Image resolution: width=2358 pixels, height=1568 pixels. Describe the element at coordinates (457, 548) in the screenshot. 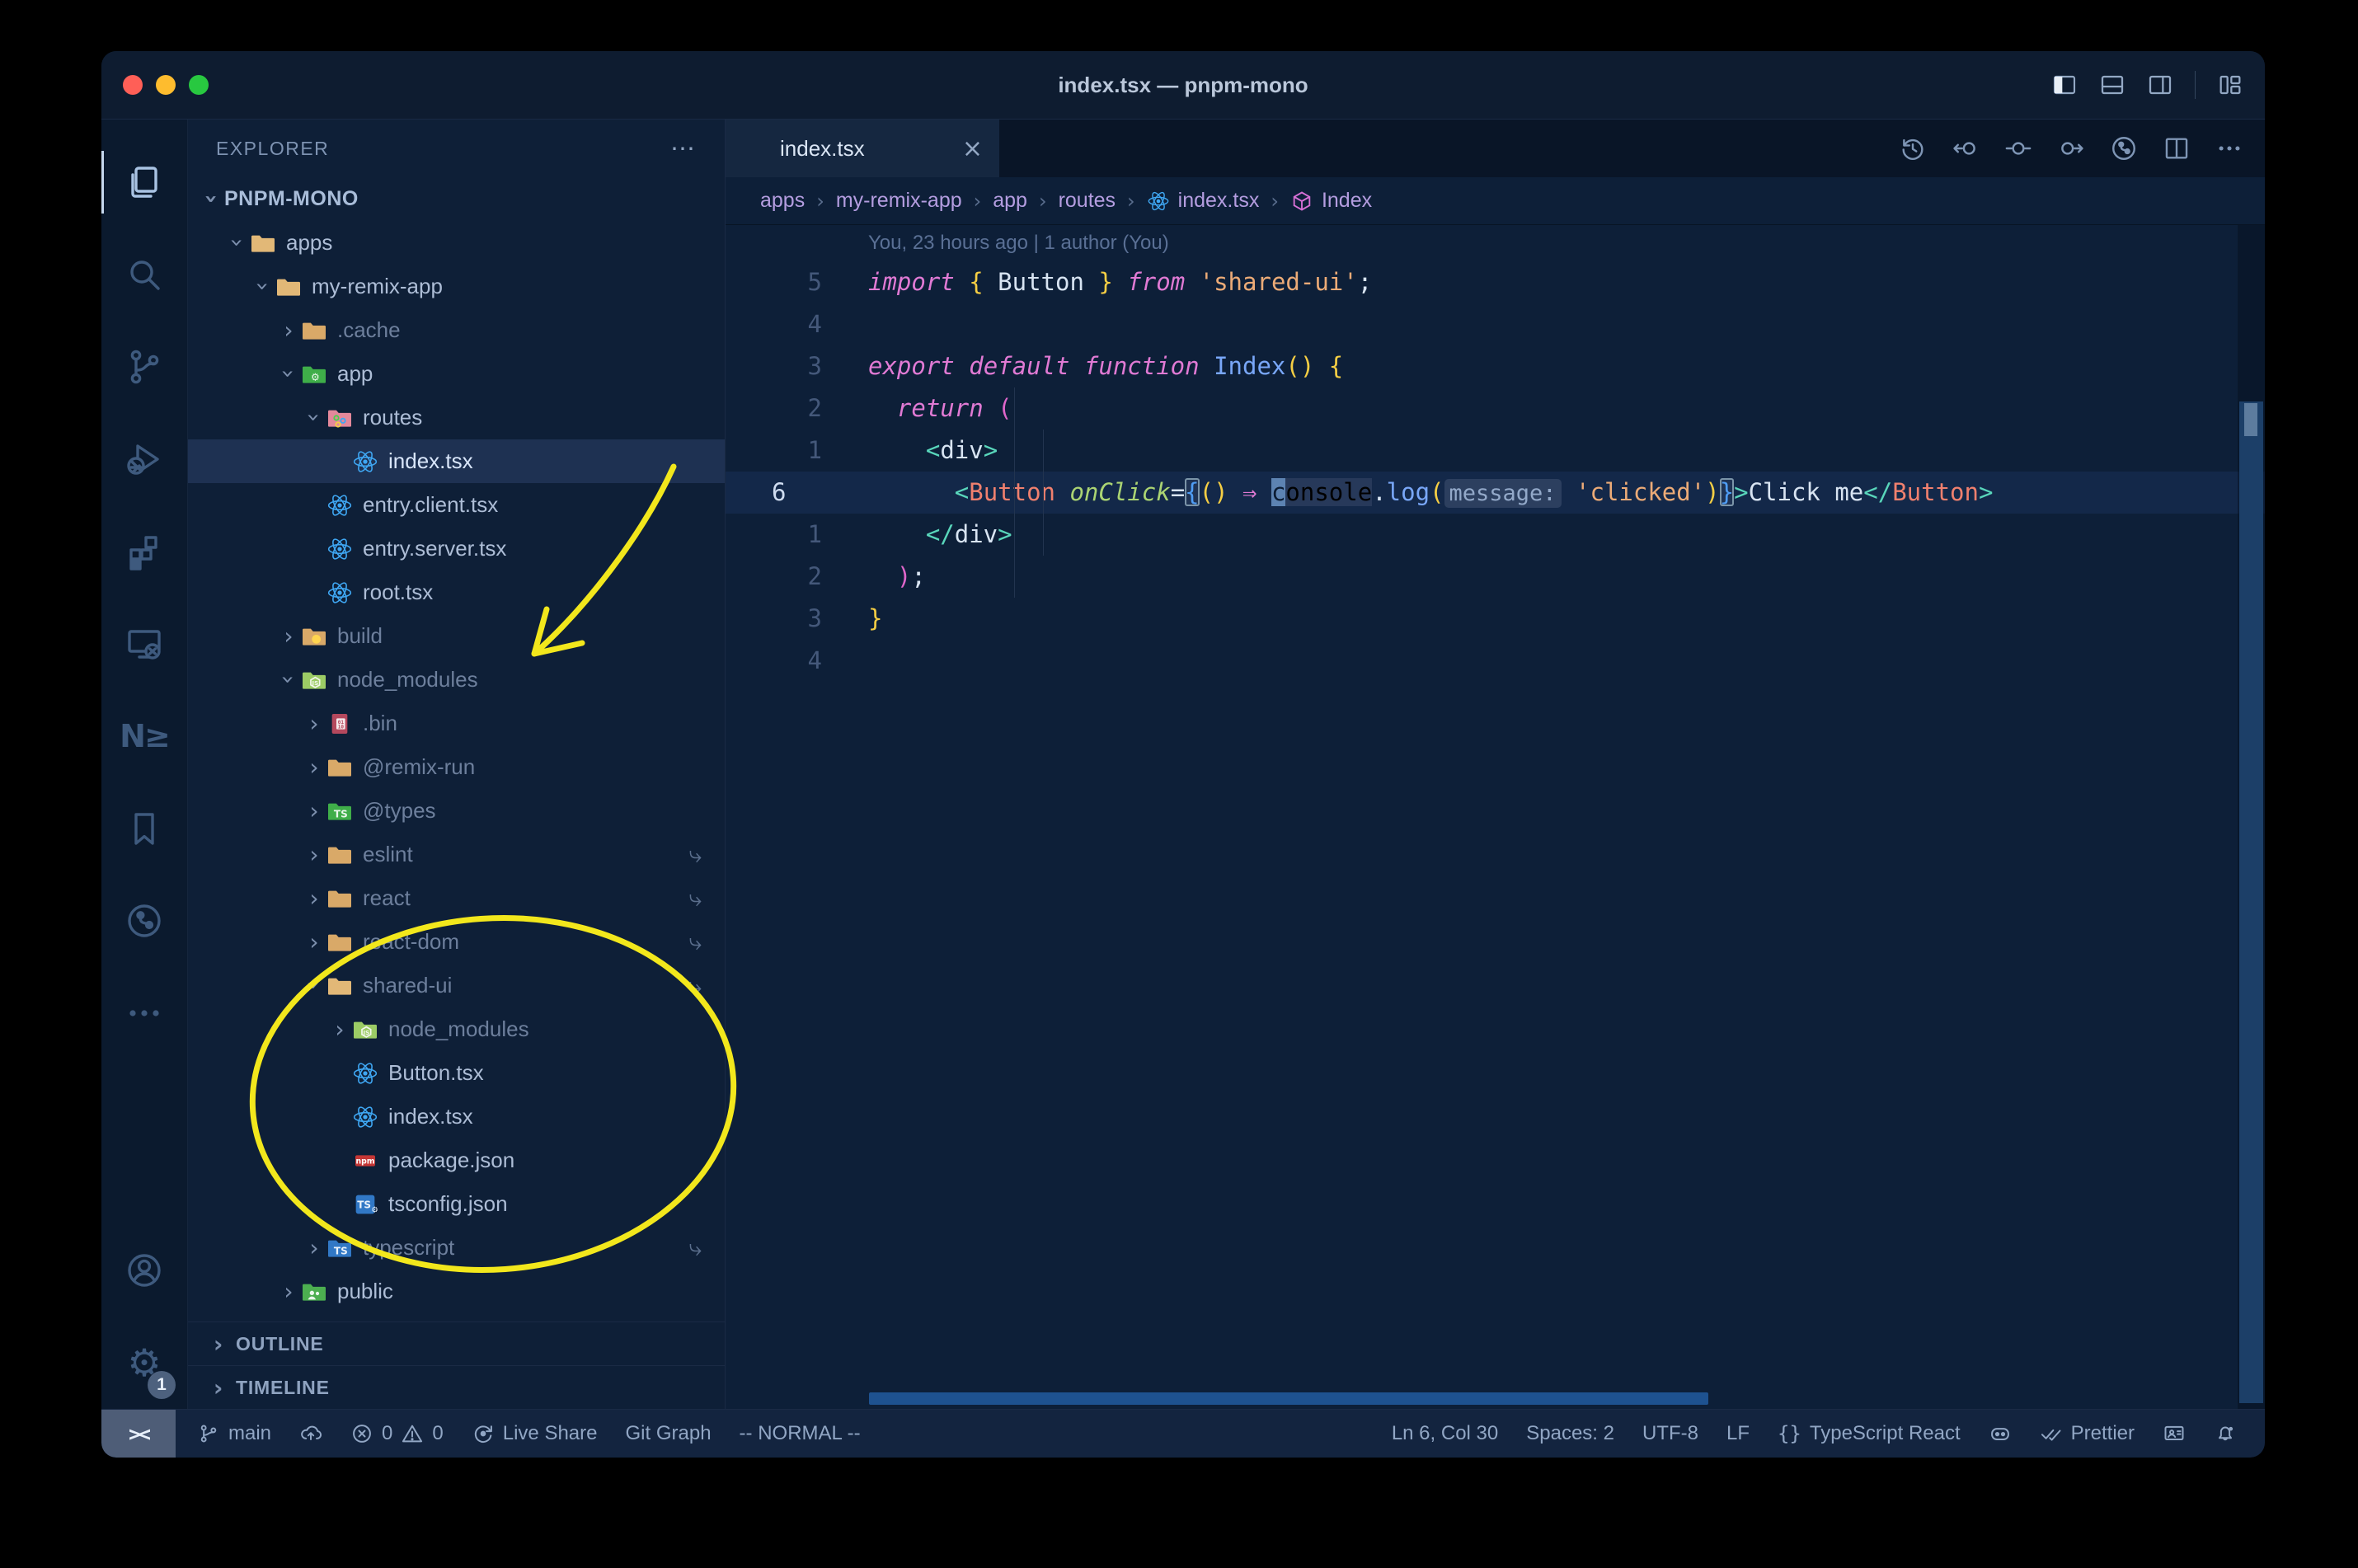

I see `tree-item-entry-server-tsx: entry.server.tsx` at that location.